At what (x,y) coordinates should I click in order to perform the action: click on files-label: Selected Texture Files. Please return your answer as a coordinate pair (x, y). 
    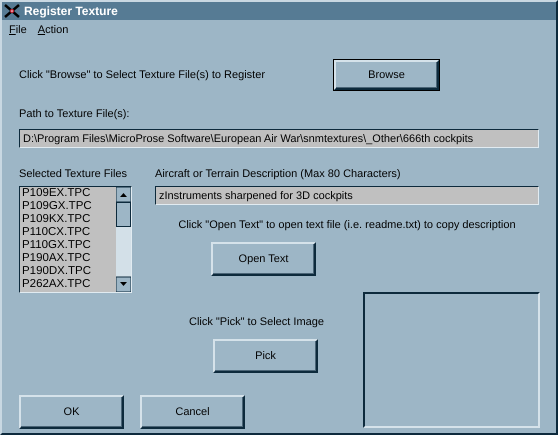
    Looking at the image, I should click on (73, 174).